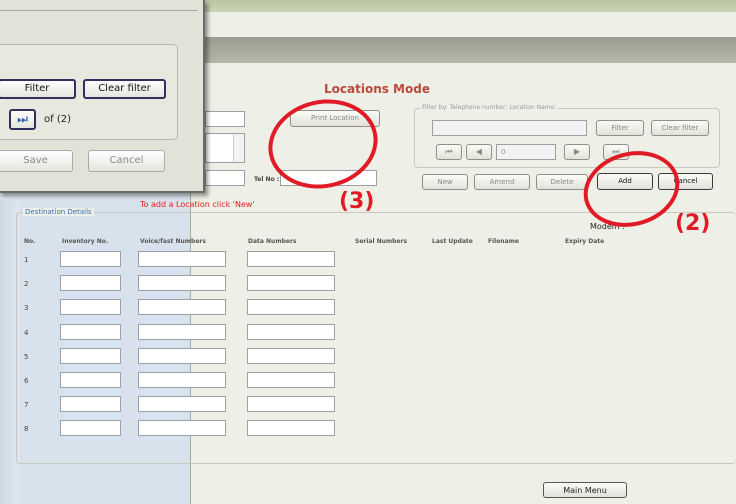 The height and width of the screenshot is (504, 736). What do you see at coordinates (26, 381) in the screenshot?
I see `row-number: 6` at bounding box center [26, 381].